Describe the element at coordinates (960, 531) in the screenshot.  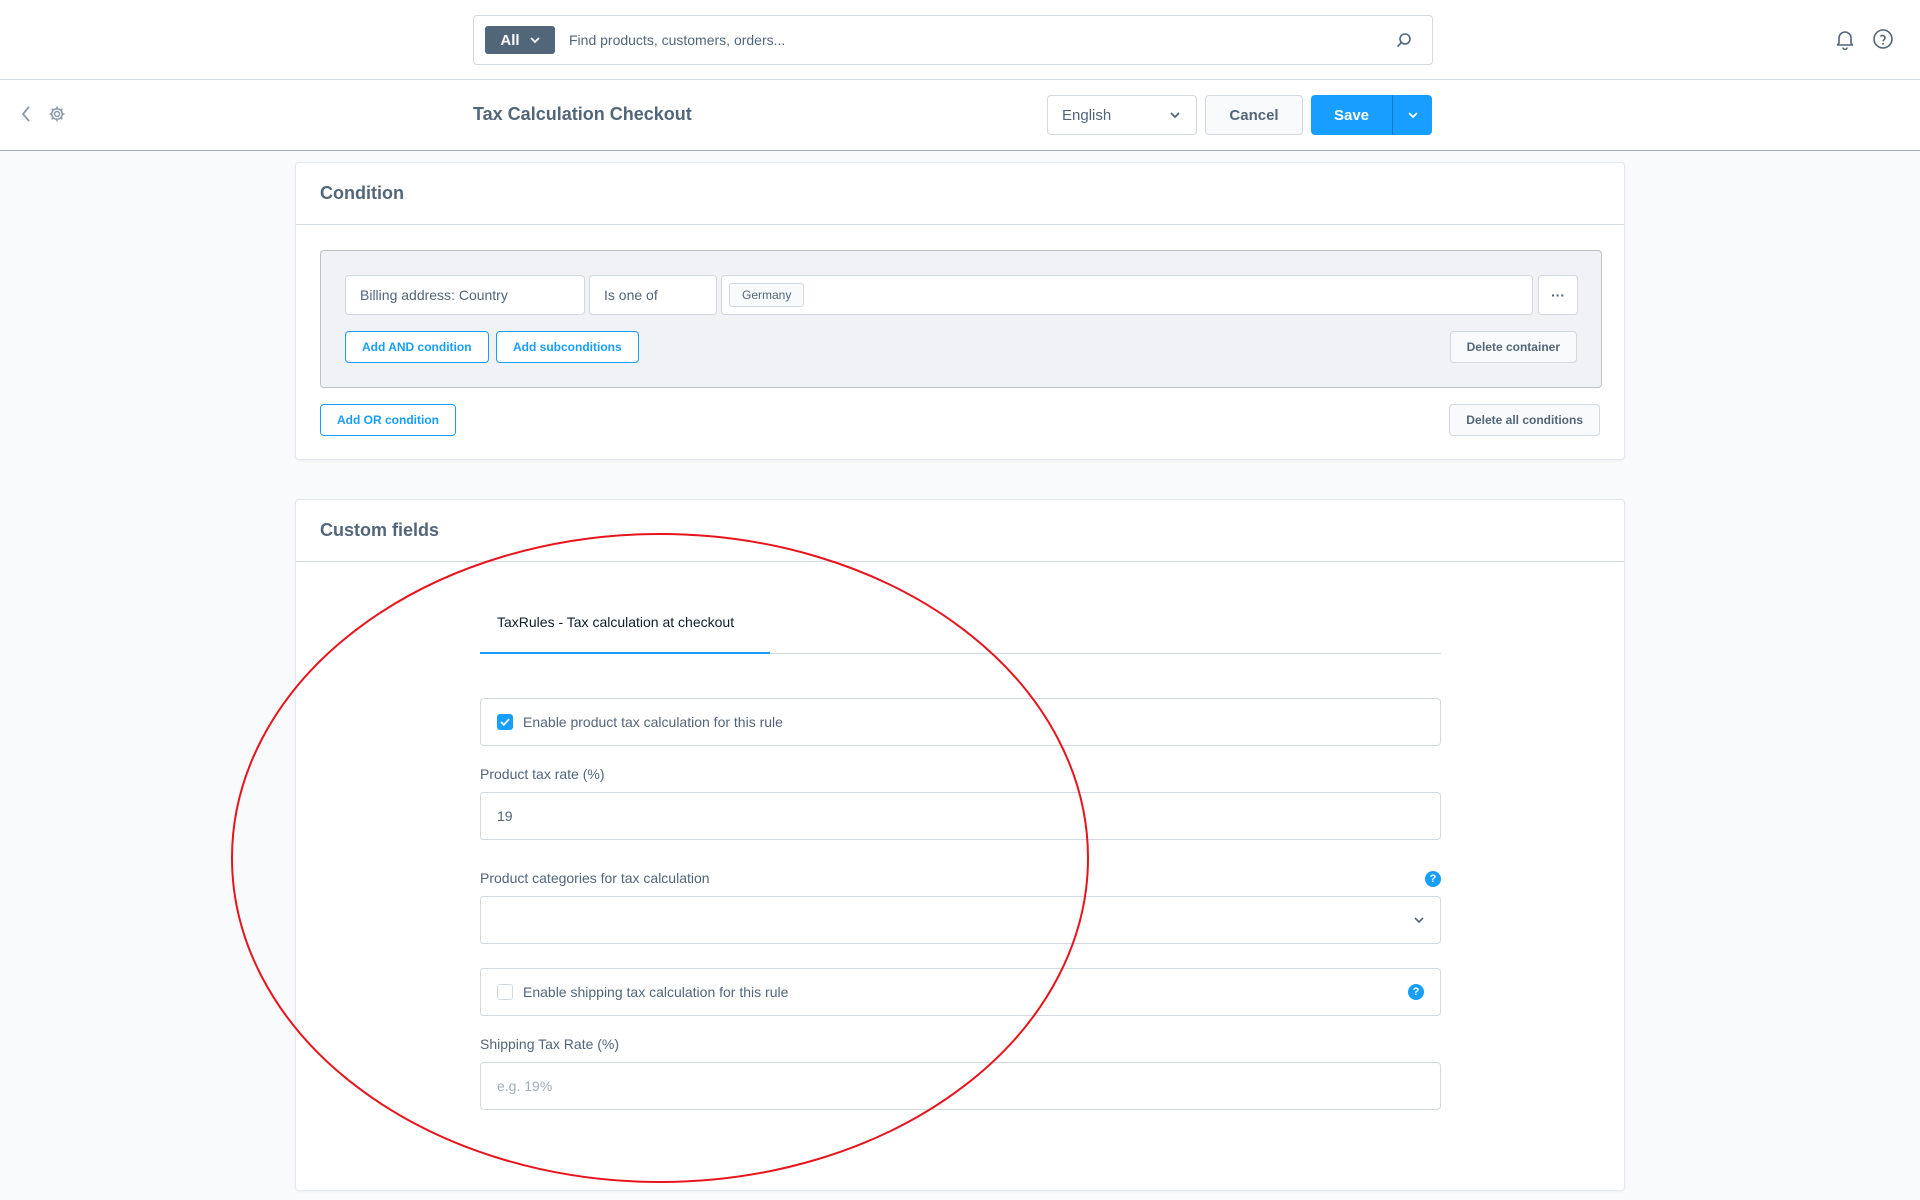
I see `custom-fields-card-title: Custom fields` at that location.